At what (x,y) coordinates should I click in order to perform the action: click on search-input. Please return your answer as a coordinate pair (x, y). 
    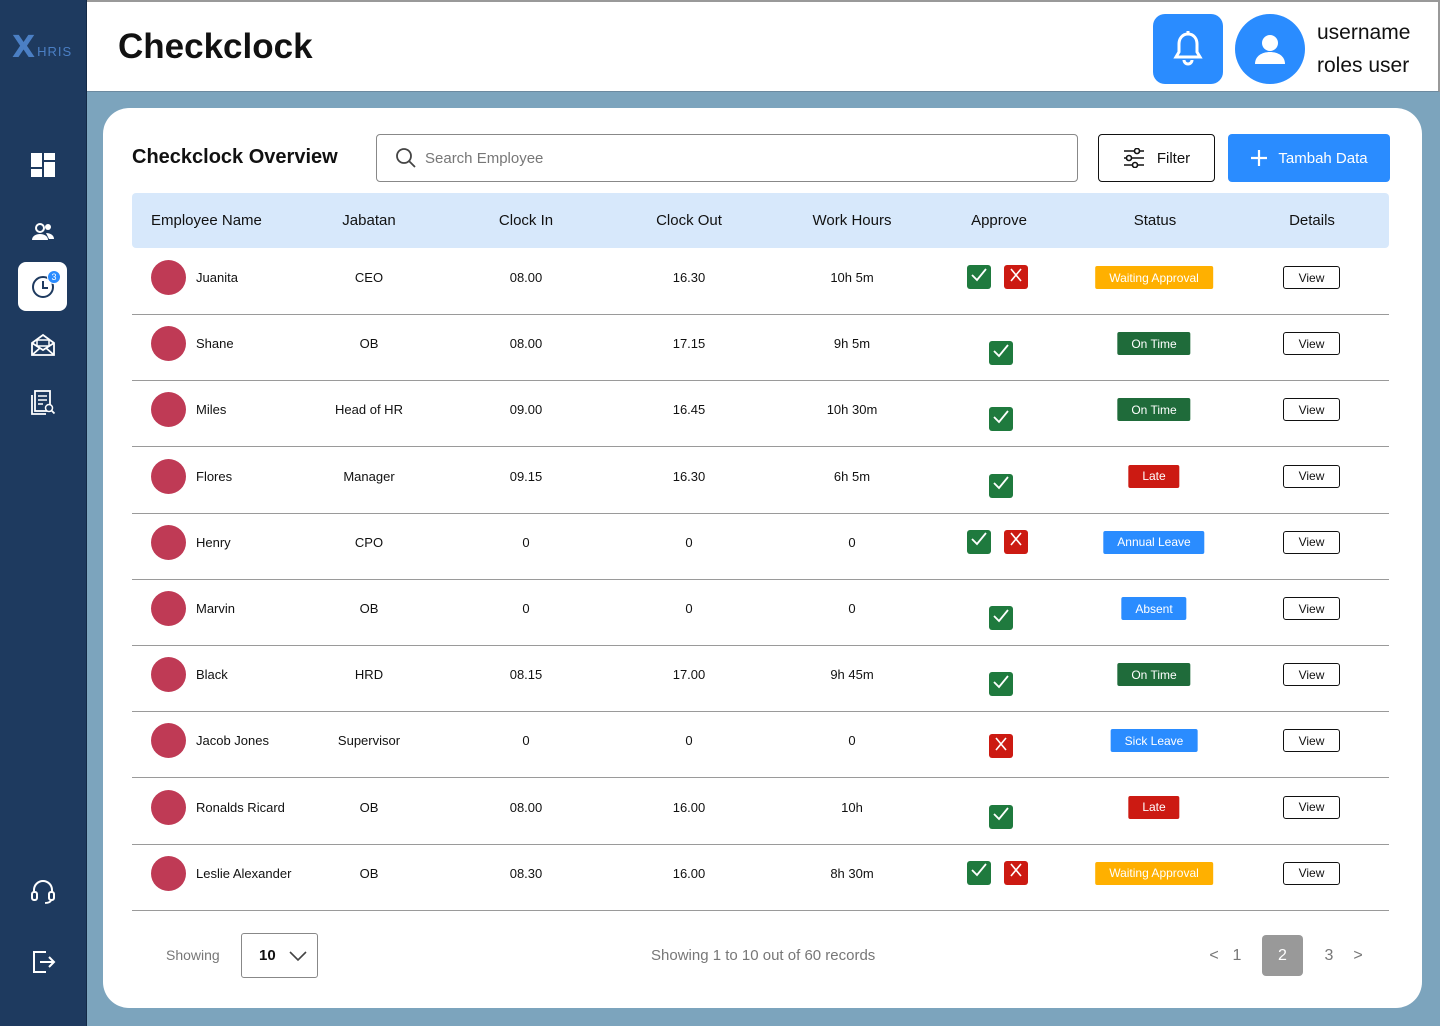
    Looking at the image, I should click on (725, 158).